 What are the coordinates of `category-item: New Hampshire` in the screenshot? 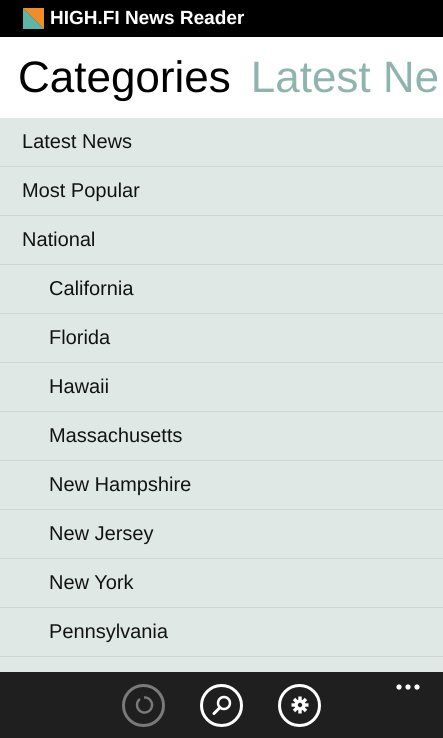 It's located at (221, 485).